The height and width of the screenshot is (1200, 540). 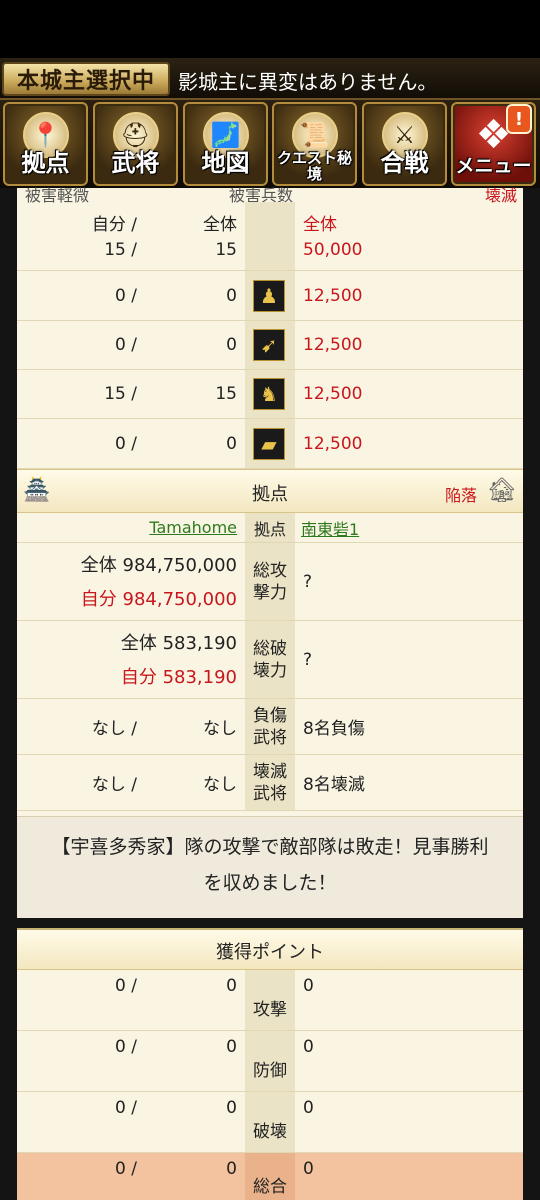 I want to click on bow-icon: ➹, so click(x=269, y=345).